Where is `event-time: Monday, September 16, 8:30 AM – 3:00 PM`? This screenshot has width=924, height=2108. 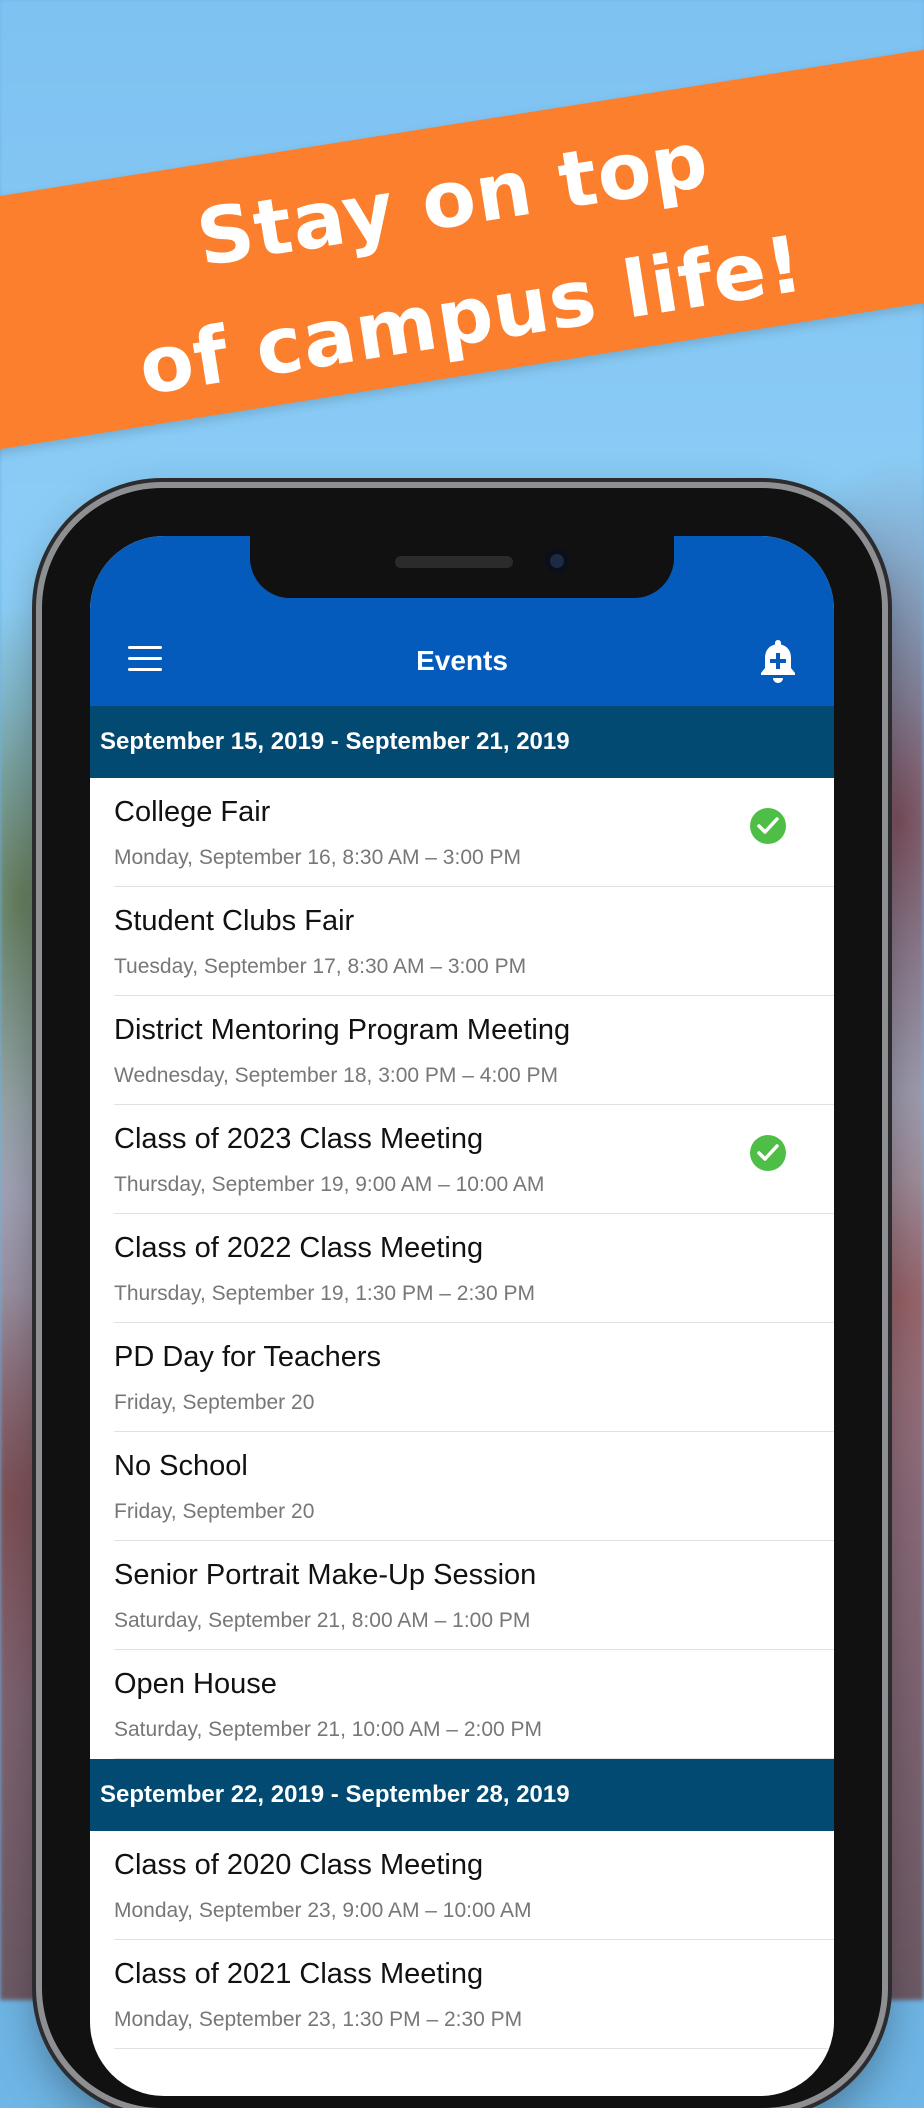 event-time: Monday, September 16, 8:30 AM – 3:00 PM is located at coordinates (318, 857).